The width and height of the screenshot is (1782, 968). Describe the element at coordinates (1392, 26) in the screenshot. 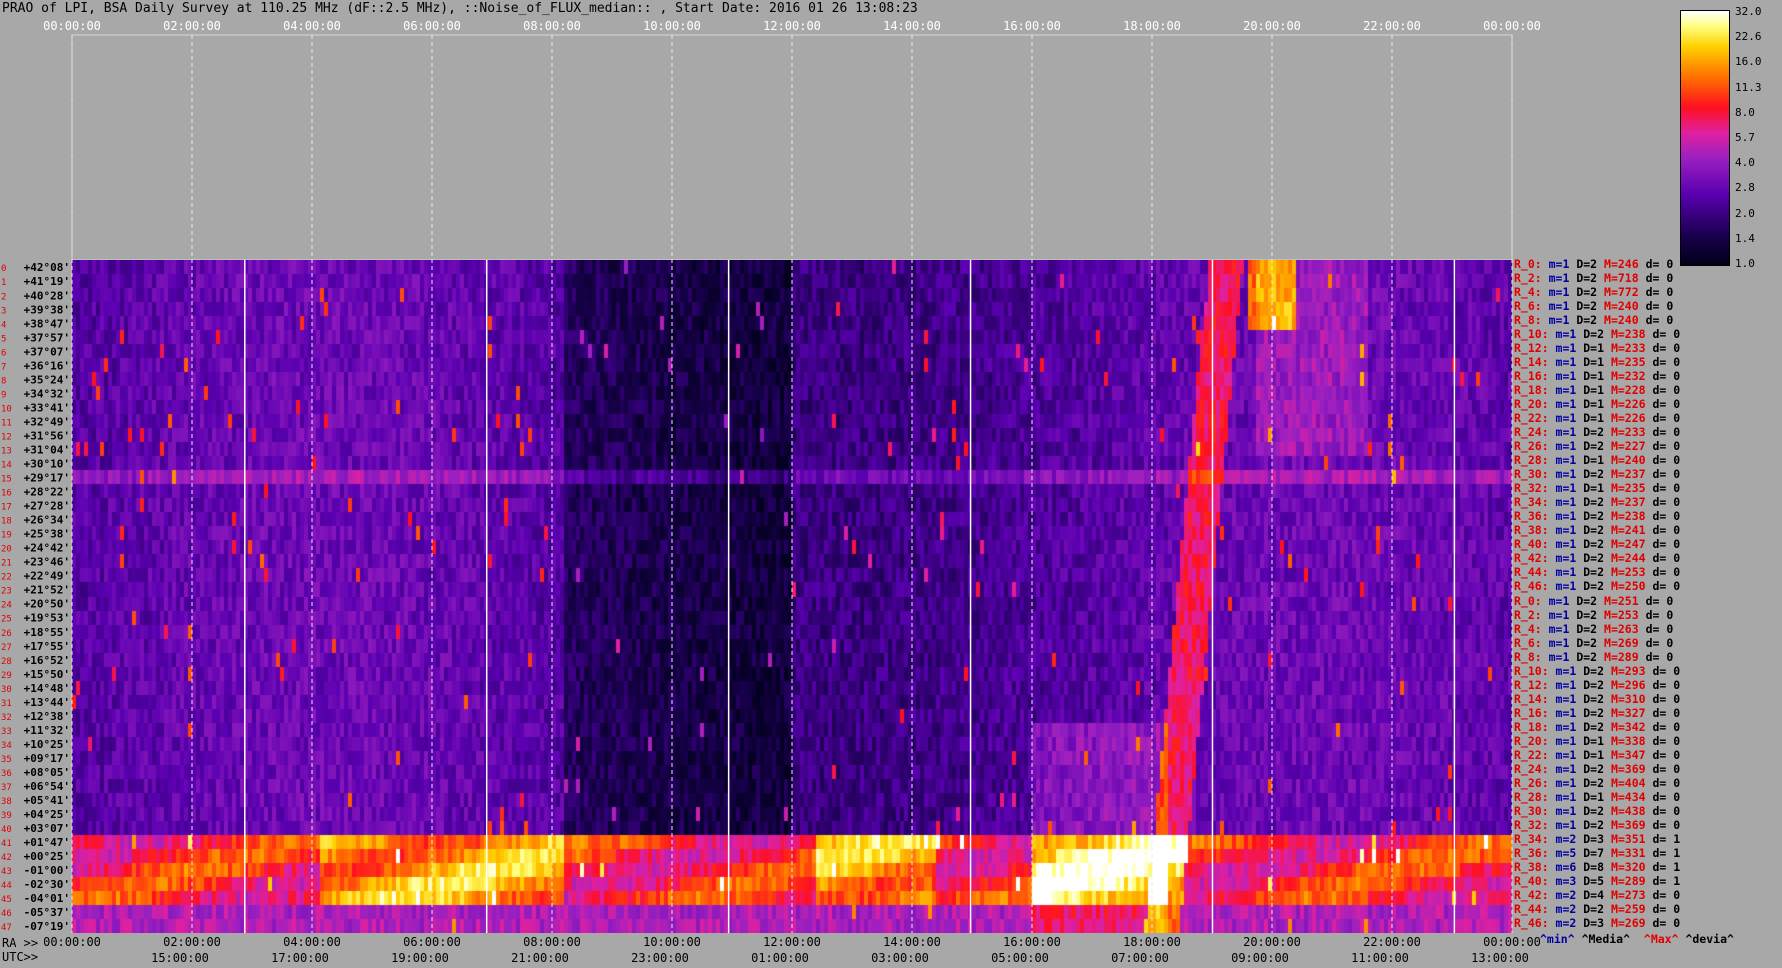

I see `top-ra-tick-label: 22:00:00` at that location.